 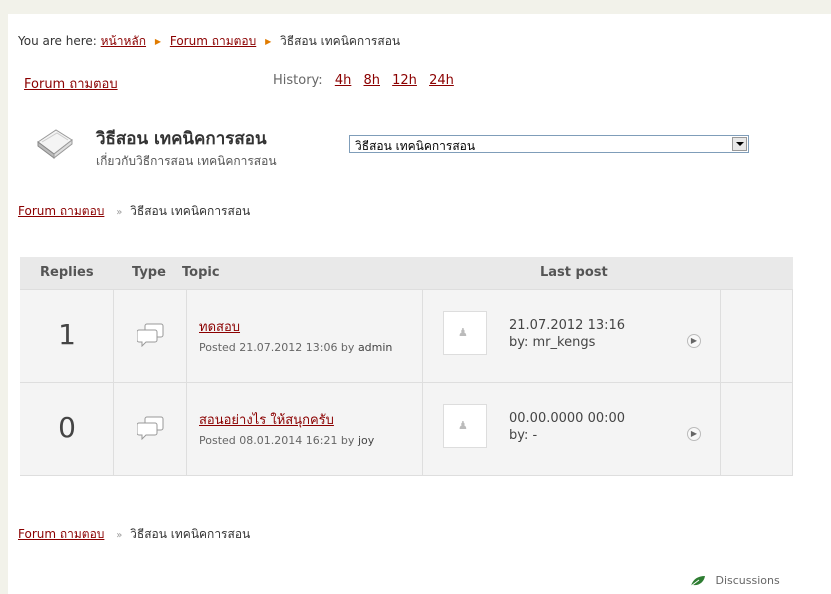 I want to click on breadcrumb-forum-link: Forum ถามตอบ, so click(x=213, y=41).